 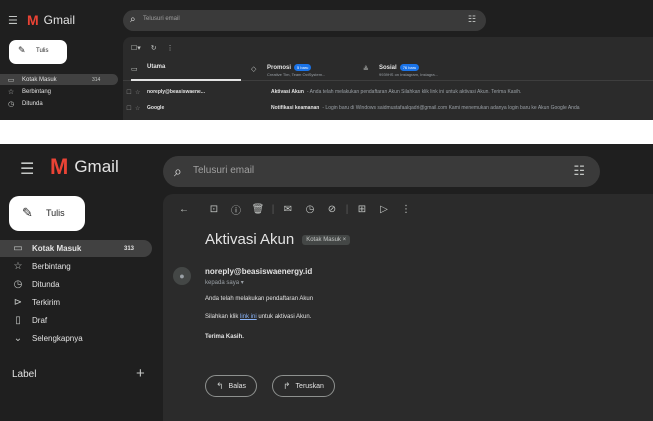 I want to click on new-badge: 76 baru, so click(x=409, y=67).